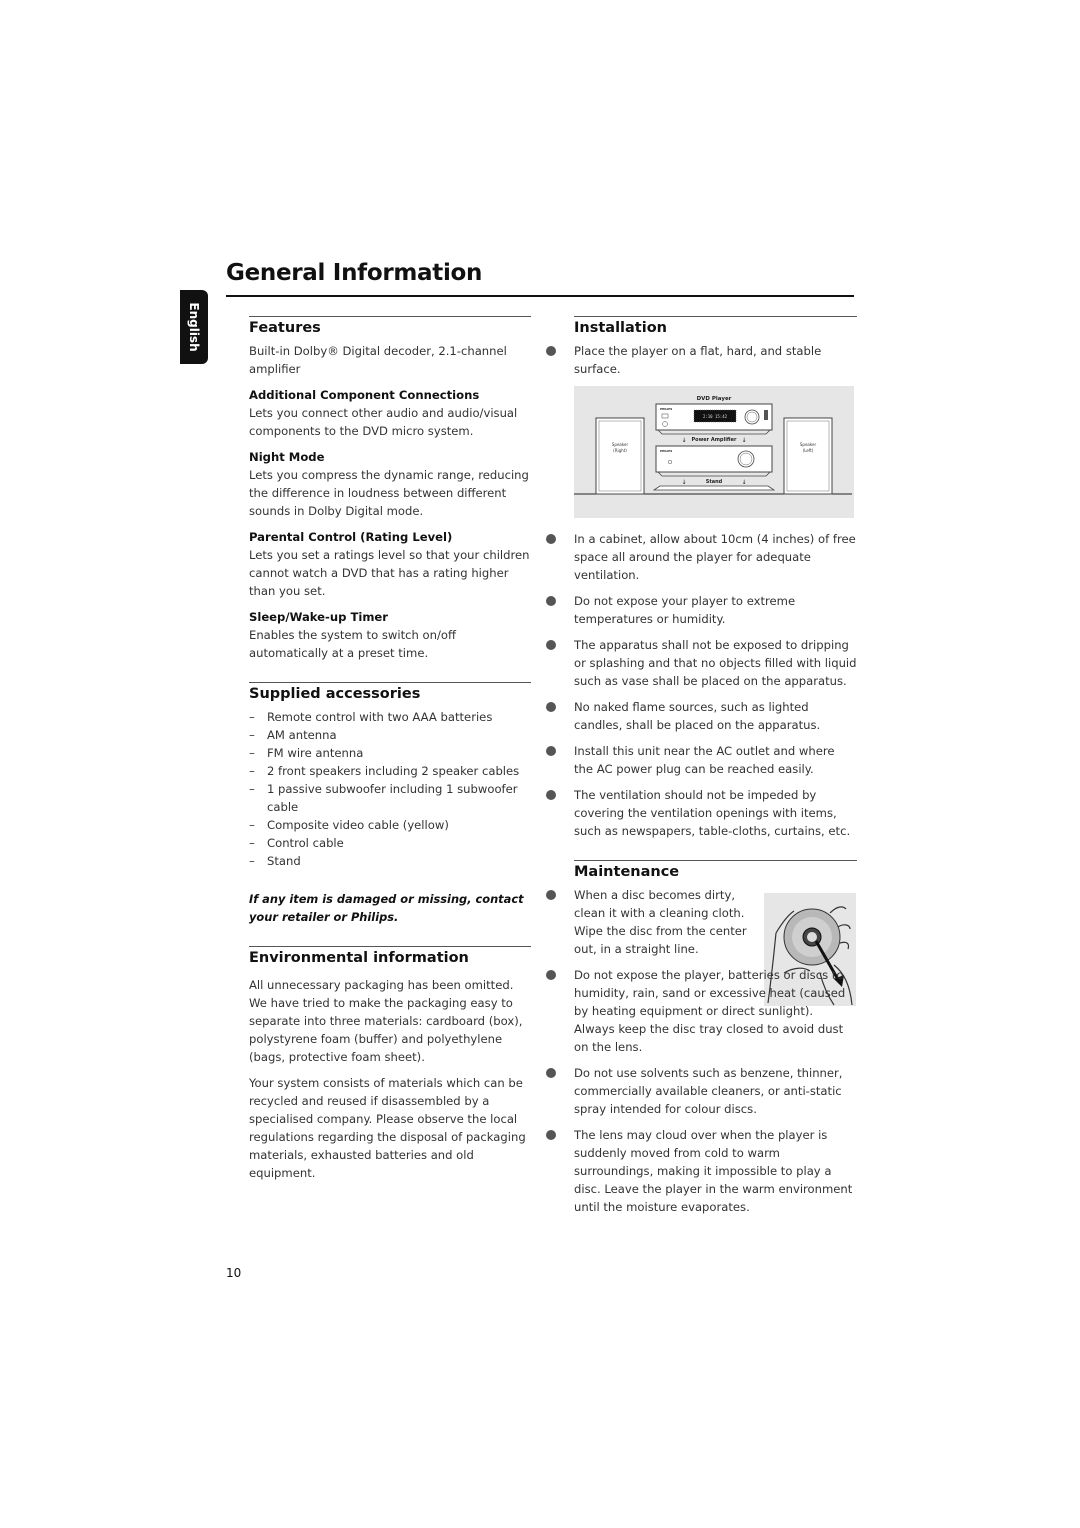  What do you see at coordinates (627, 872) in the screenshot?
I see `maintenance-title: Maintenance` at bounding box center [627, 872].